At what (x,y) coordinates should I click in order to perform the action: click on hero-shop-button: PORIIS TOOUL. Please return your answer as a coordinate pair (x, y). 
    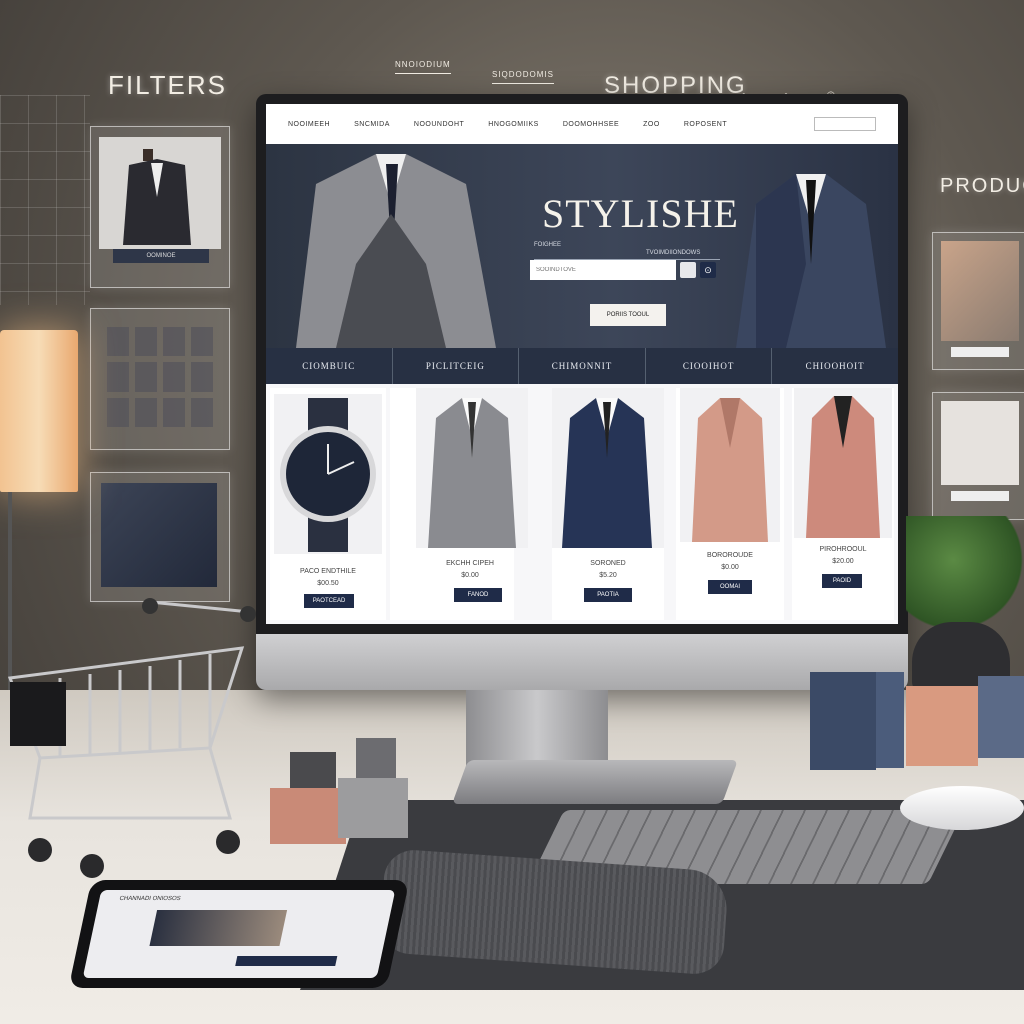
    Looking at the image, I should click on (628, 315).